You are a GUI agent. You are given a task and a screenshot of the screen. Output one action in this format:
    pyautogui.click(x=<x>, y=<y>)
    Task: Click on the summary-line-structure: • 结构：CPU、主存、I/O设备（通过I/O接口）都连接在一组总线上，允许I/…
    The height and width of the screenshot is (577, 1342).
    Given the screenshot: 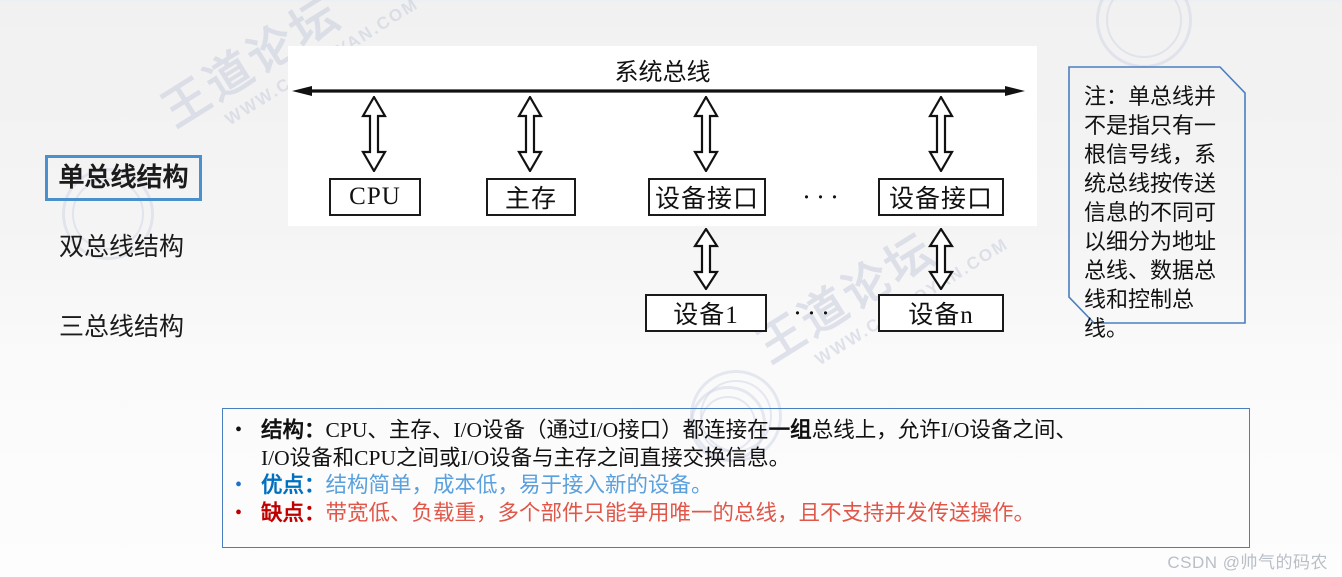 What is the action you would take?
    pyautogui.click(x=737, y=444)
    